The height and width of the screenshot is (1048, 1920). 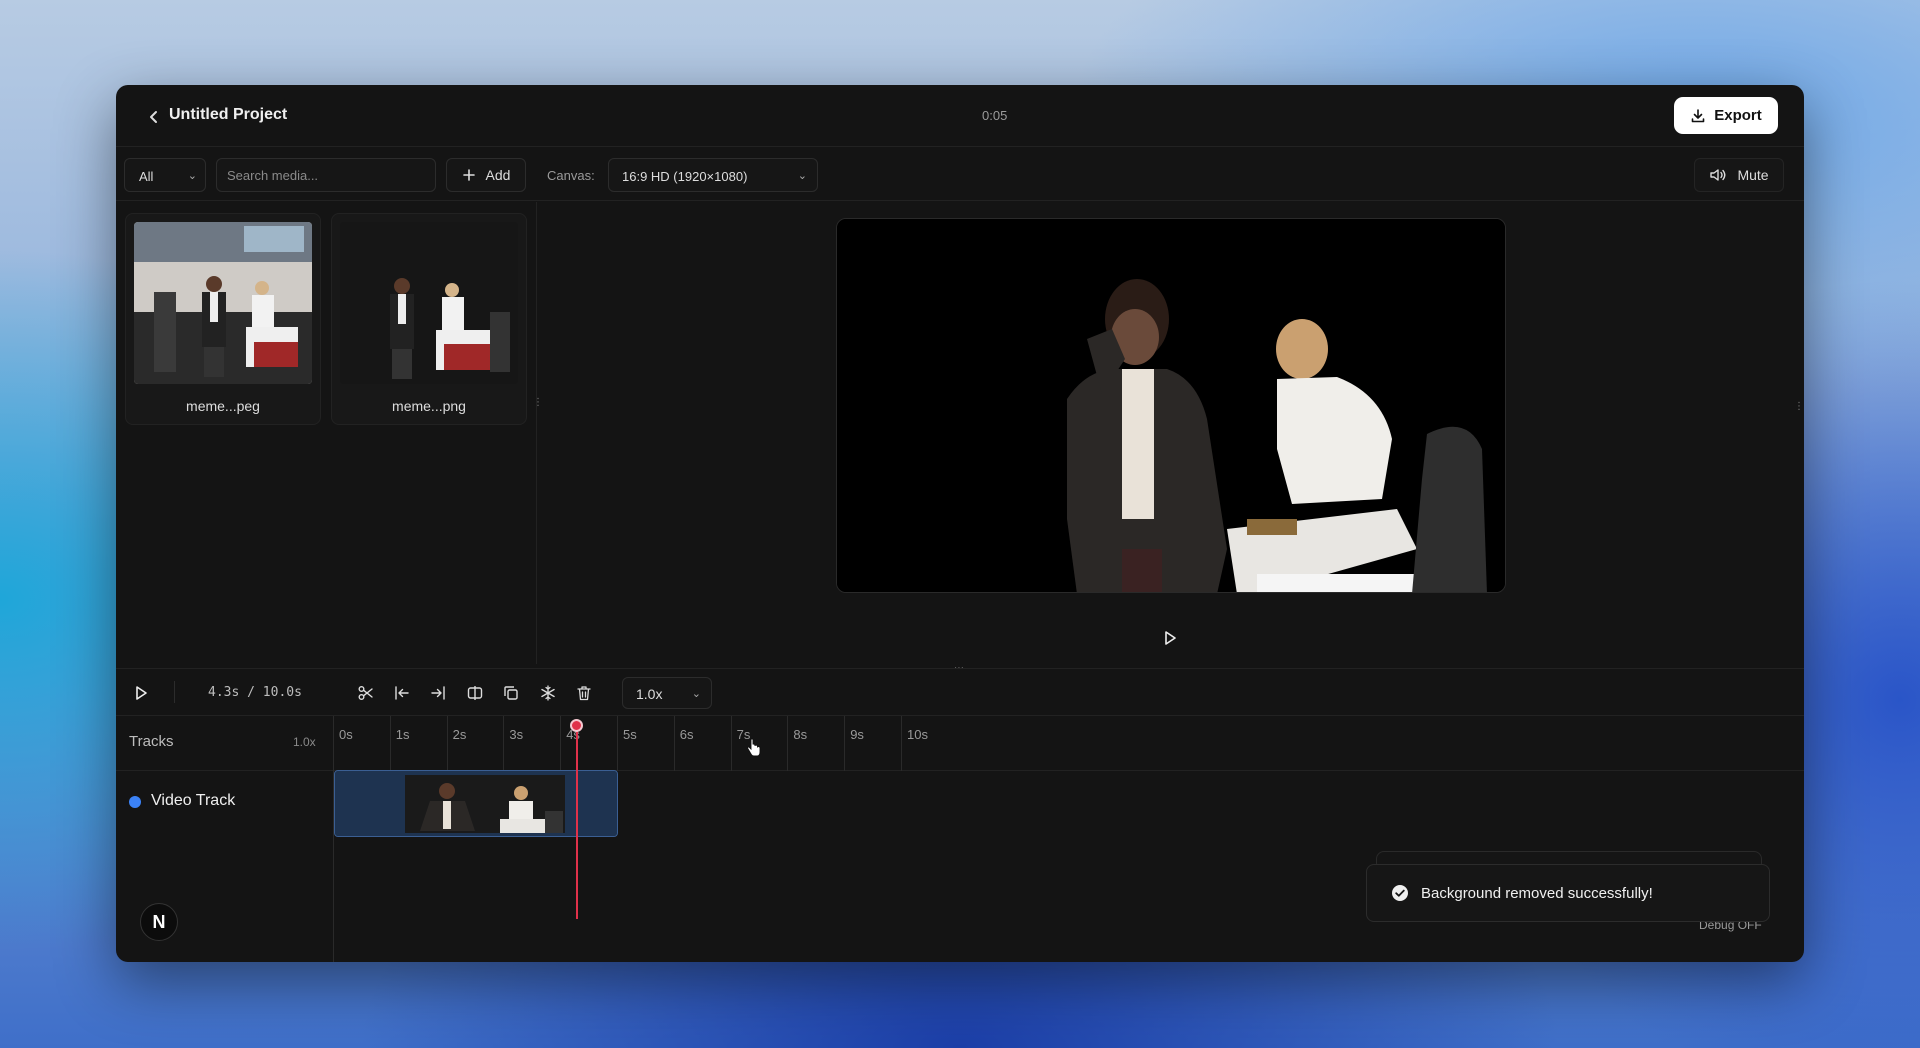 I want to click on right-resize-handle: ⋮, so click(x=1799, y=406).